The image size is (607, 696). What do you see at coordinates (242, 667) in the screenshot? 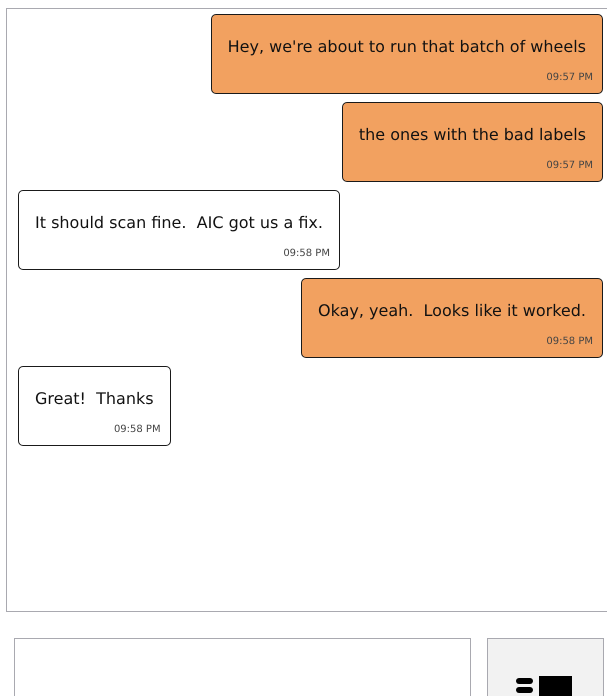
I see `message-input-field` at bounding box center [242, 667].